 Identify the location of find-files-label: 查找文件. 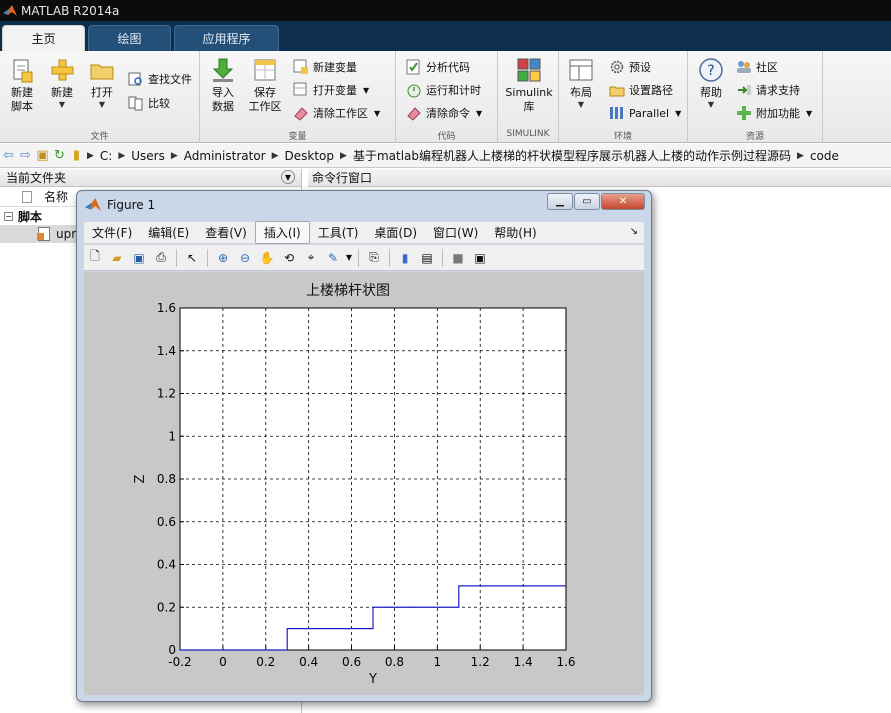
(170, 79).